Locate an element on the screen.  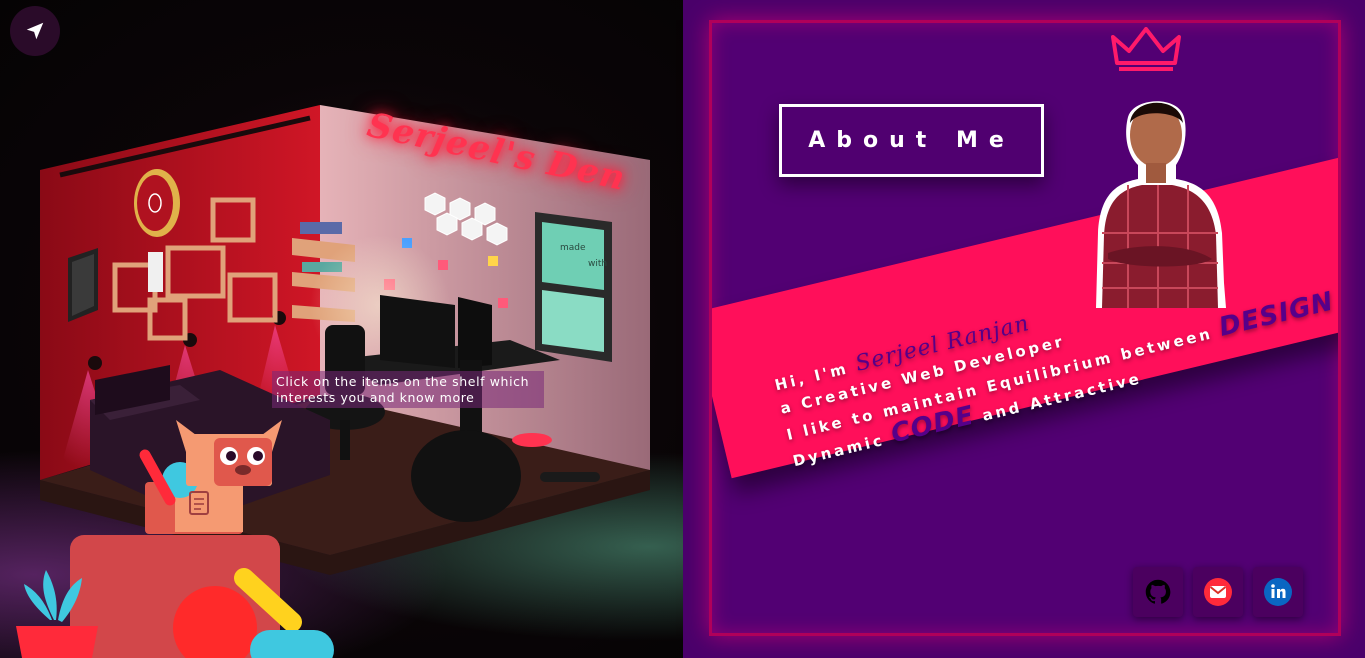
crown-icon is located at coordinates (1146, 49).